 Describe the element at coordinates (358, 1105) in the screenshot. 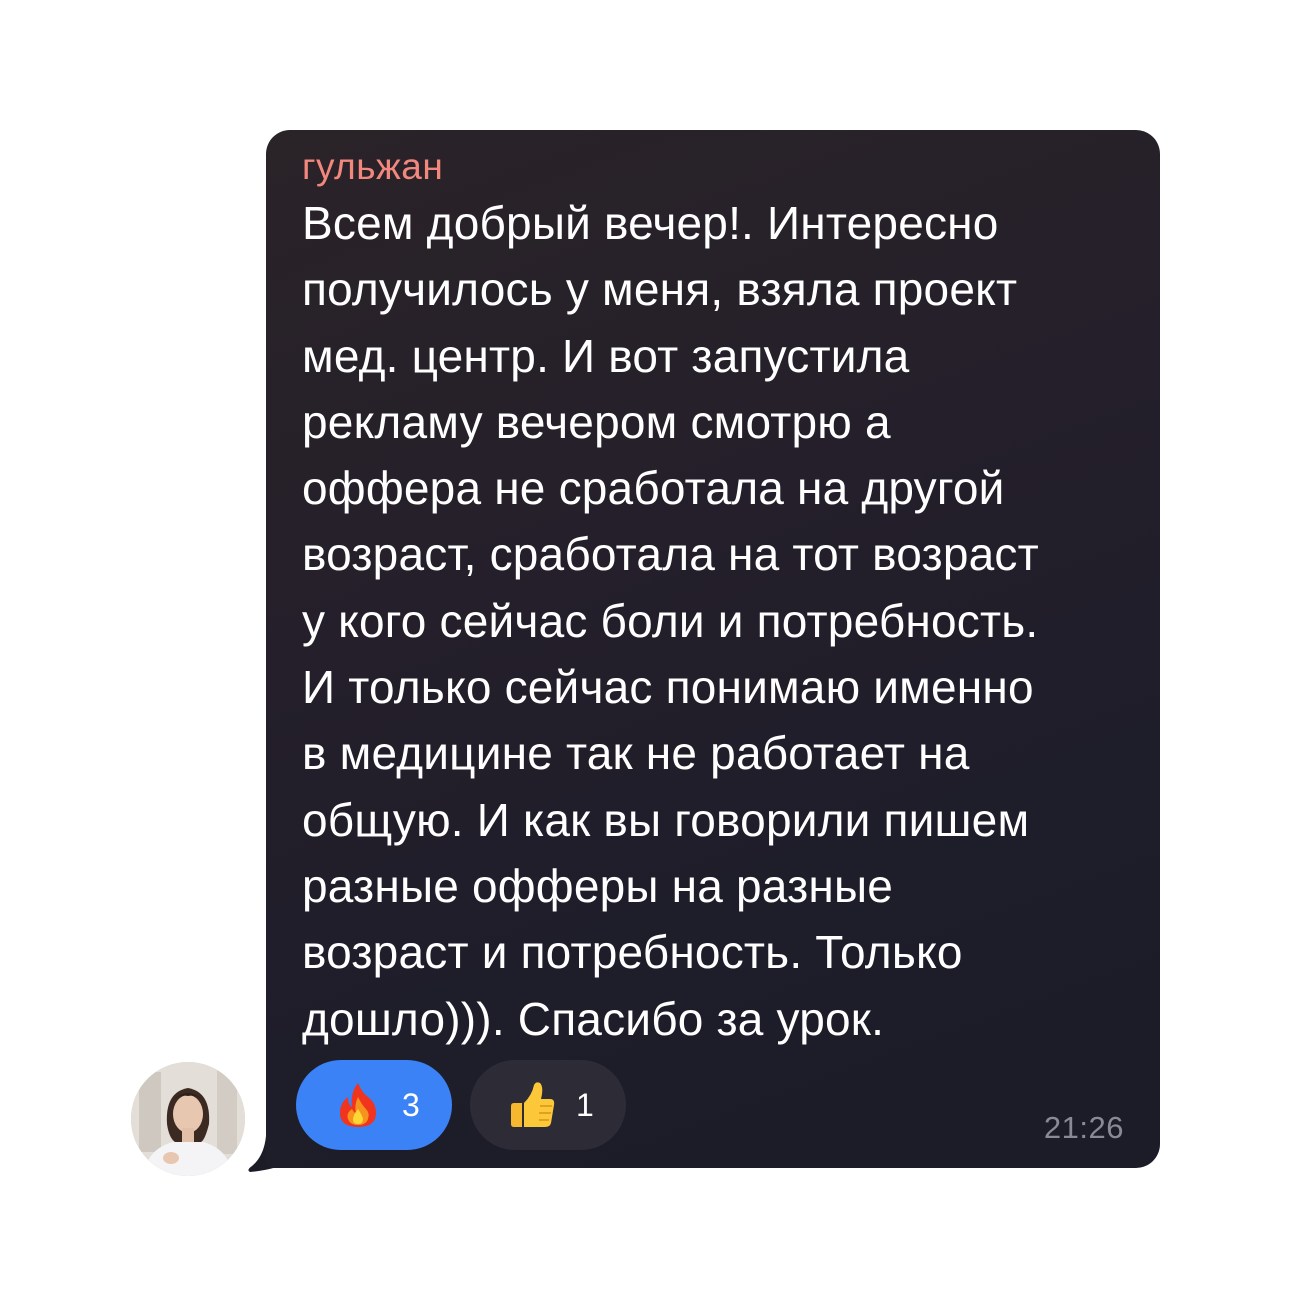

I see `fire-emoji-icon` at that location.